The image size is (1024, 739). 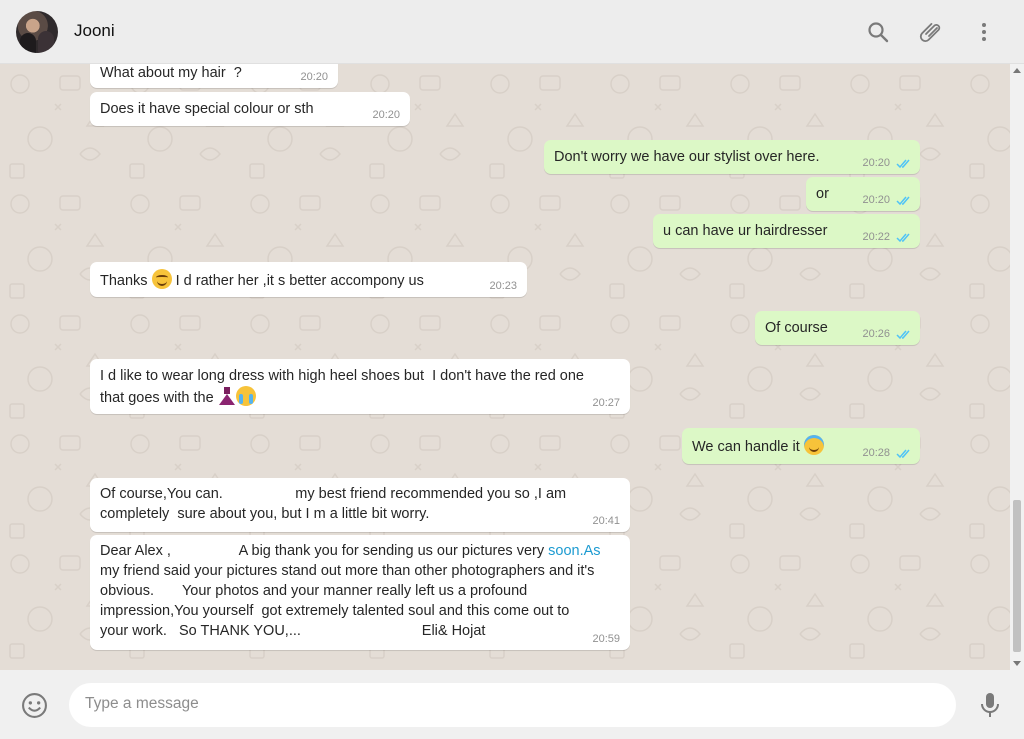 I want to click on message-outgoing: or 20:20, so click(x=863, y=194).